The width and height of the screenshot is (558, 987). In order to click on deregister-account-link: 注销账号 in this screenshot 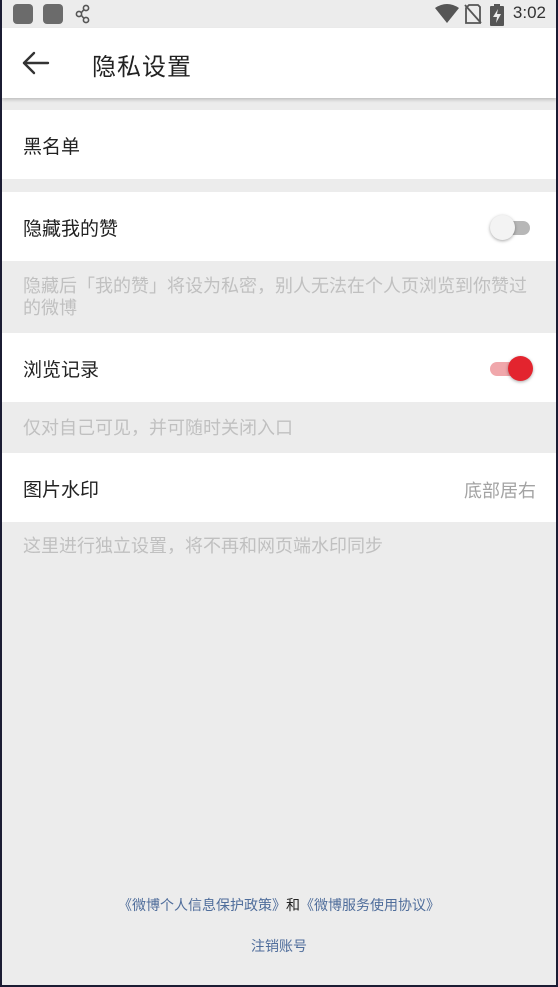, I will do `click(279, 946)`.